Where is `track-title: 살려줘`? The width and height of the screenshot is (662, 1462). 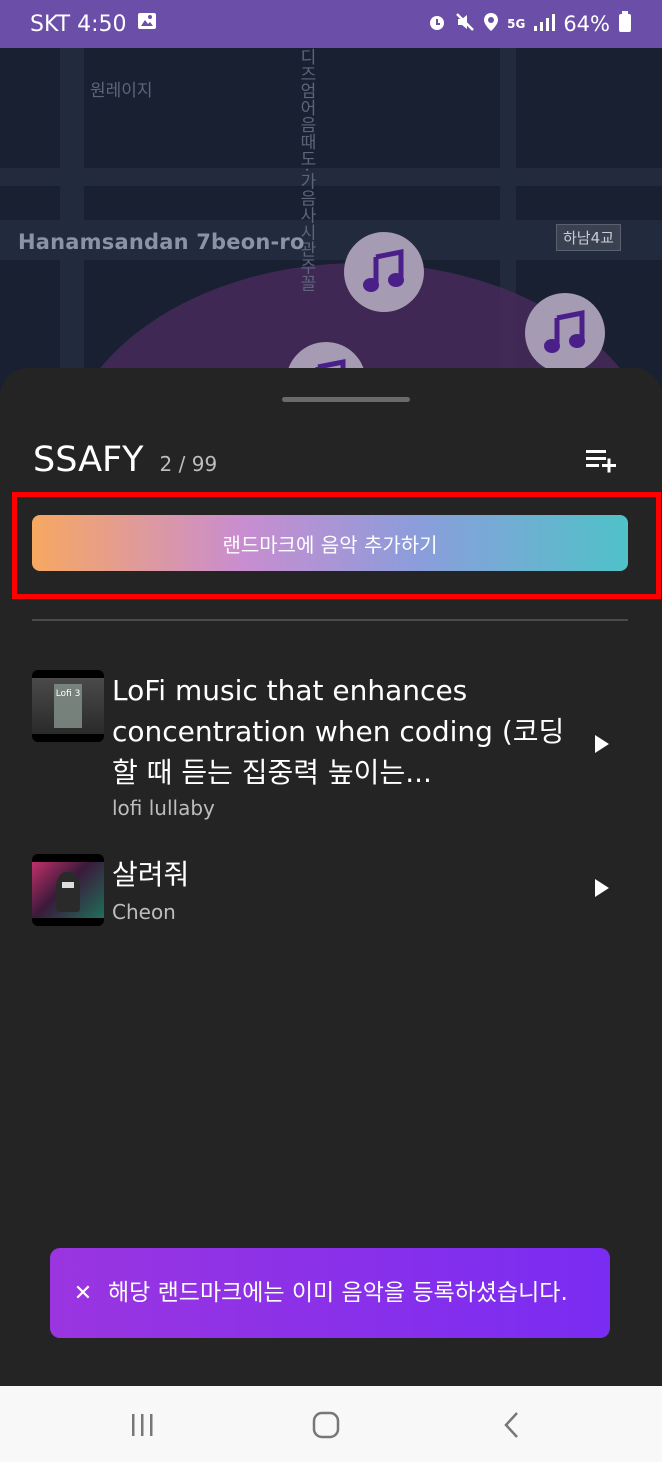 track-title: 살려줘 is located at coordinates (151, 874).